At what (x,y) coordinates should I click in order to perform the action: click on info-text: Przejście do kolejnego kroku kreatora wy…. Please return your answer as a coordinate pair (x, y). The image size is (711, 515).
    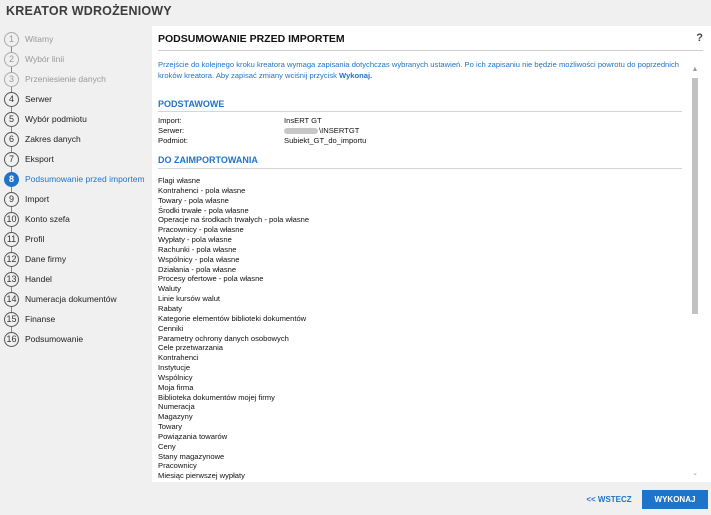
    Looking at the image, I should click on (418, 70).